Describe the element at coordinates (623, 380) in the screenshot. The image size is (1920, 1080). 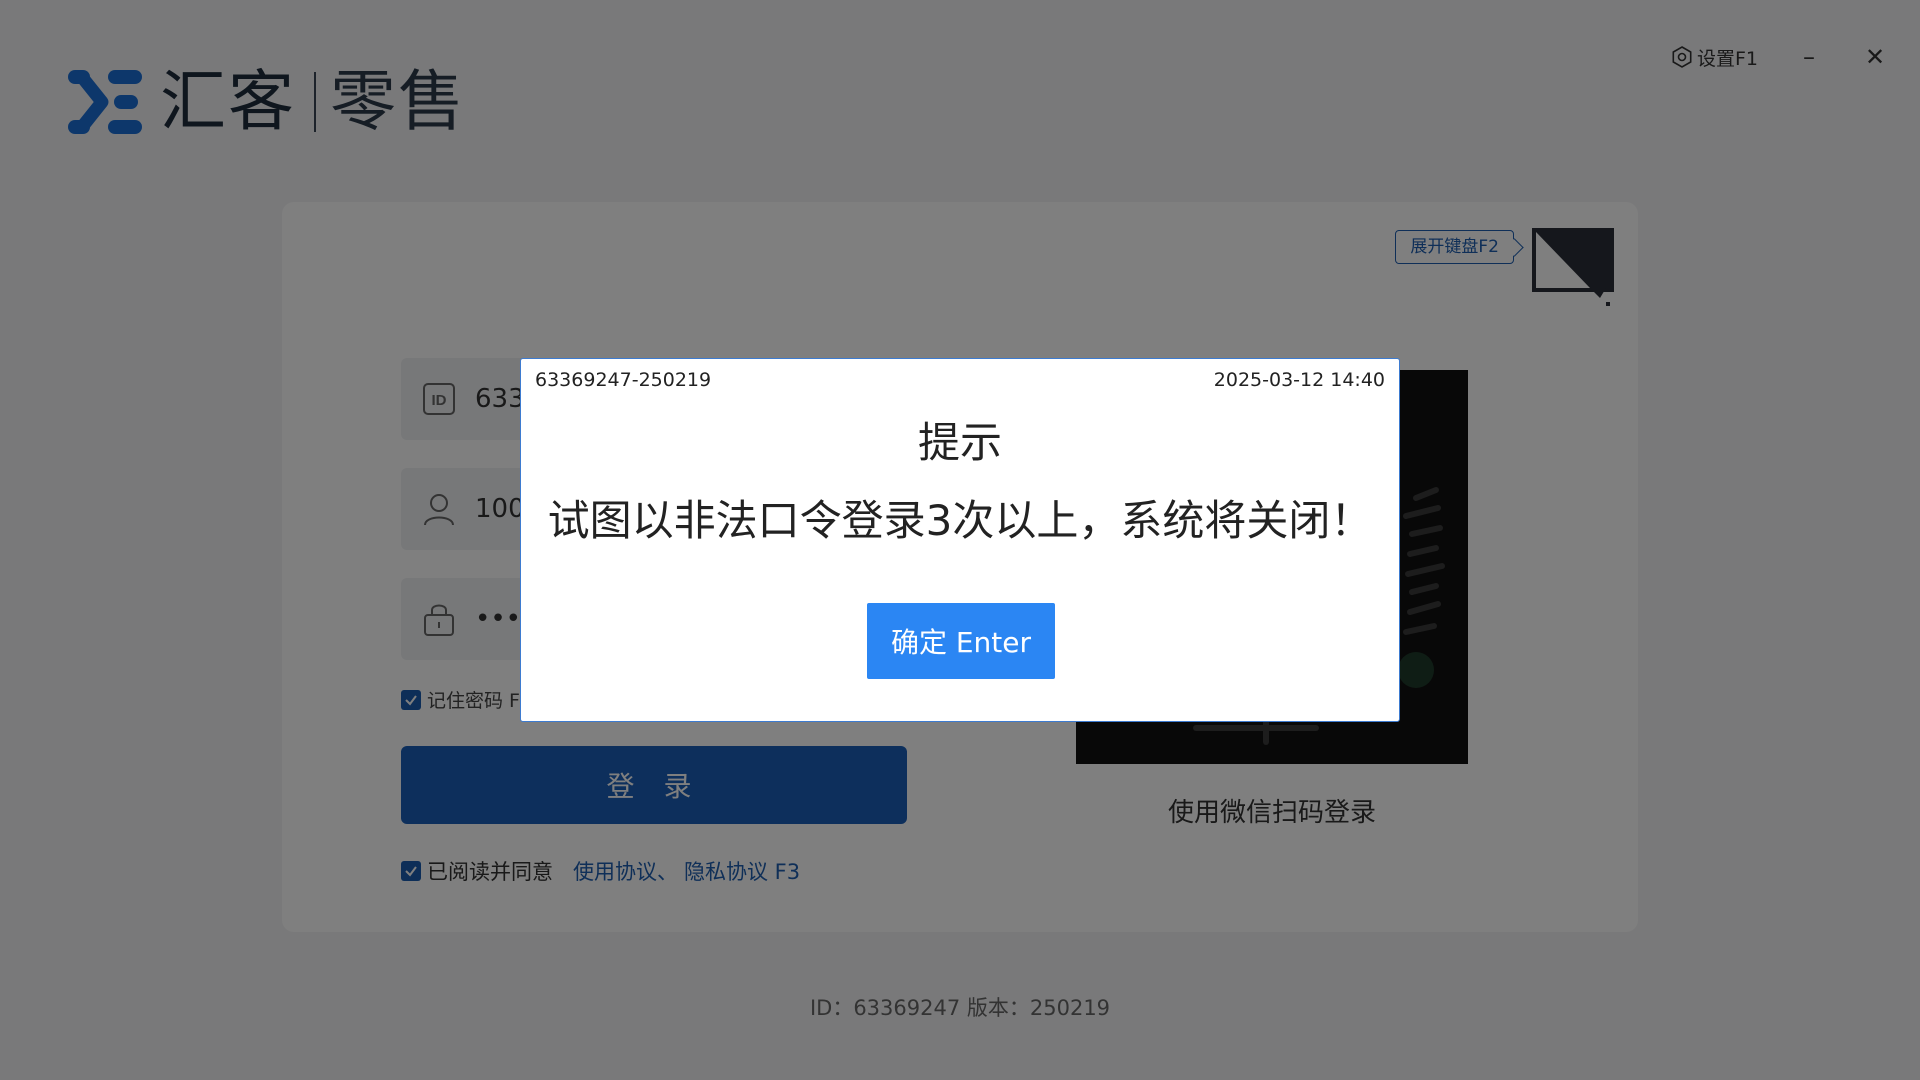
I see `dialog-id: 63369247-250219` at that location.